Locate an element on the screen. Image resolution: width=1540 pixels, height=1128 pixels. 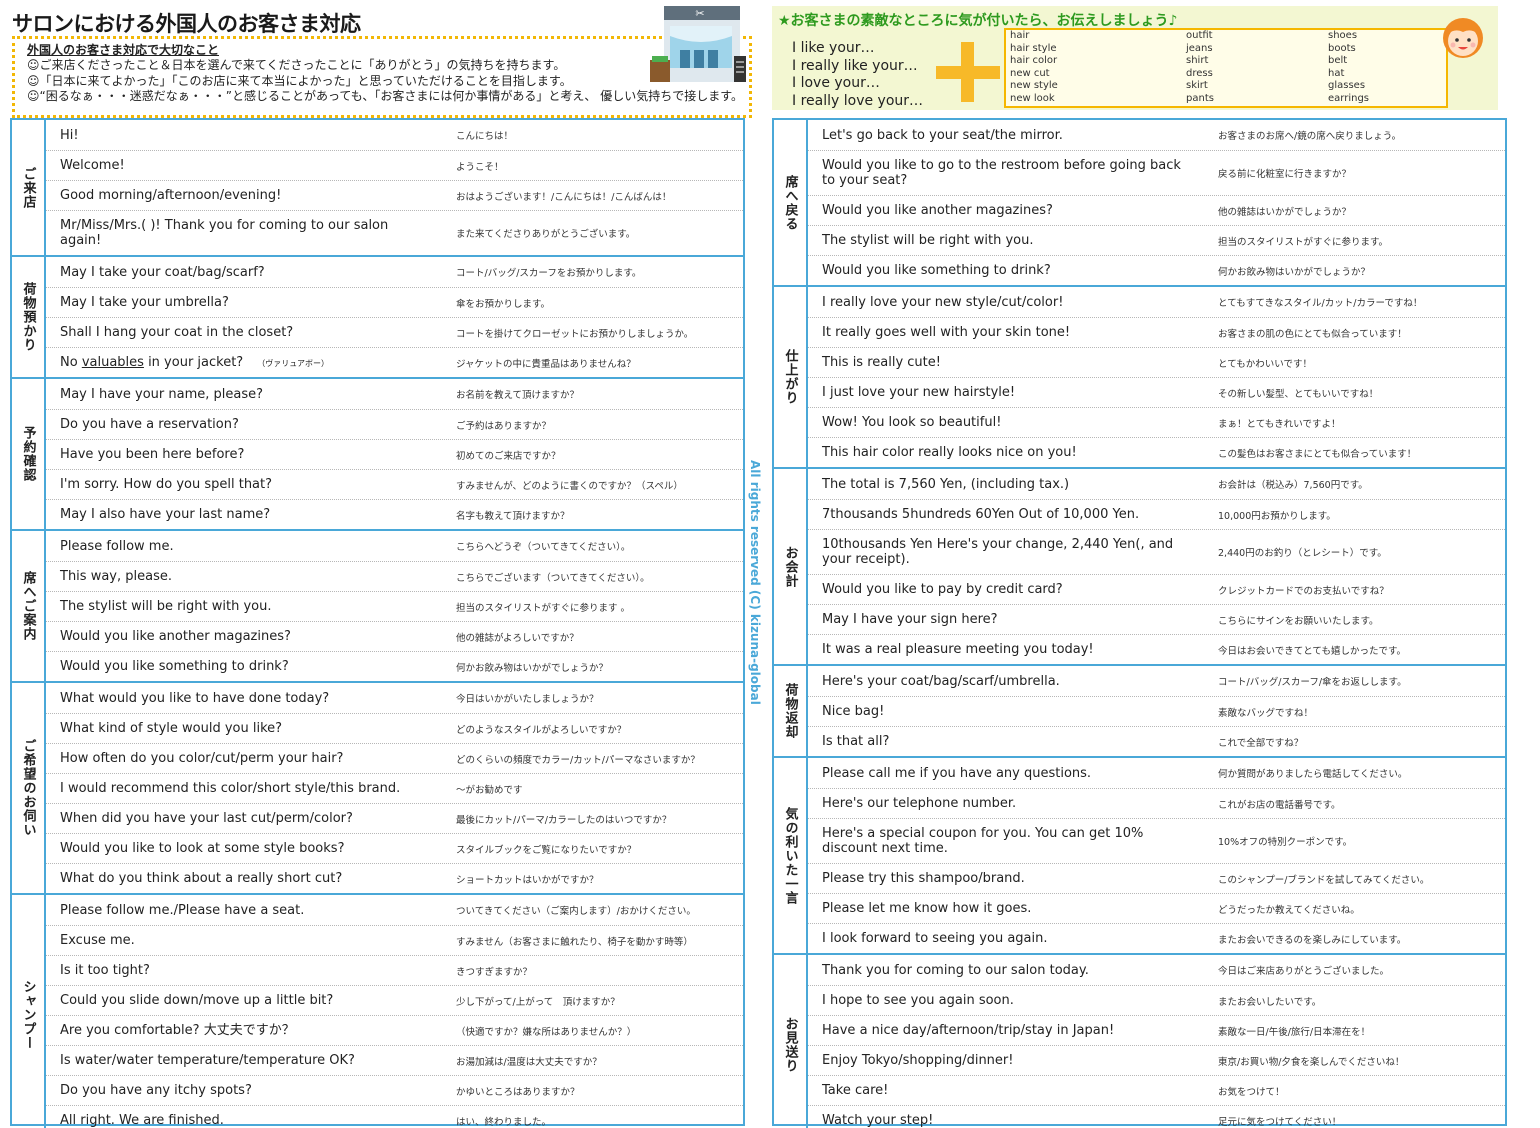
japanese-translation: 他の雑誌がよろしいですか？ is located at coordinates (517, 638).